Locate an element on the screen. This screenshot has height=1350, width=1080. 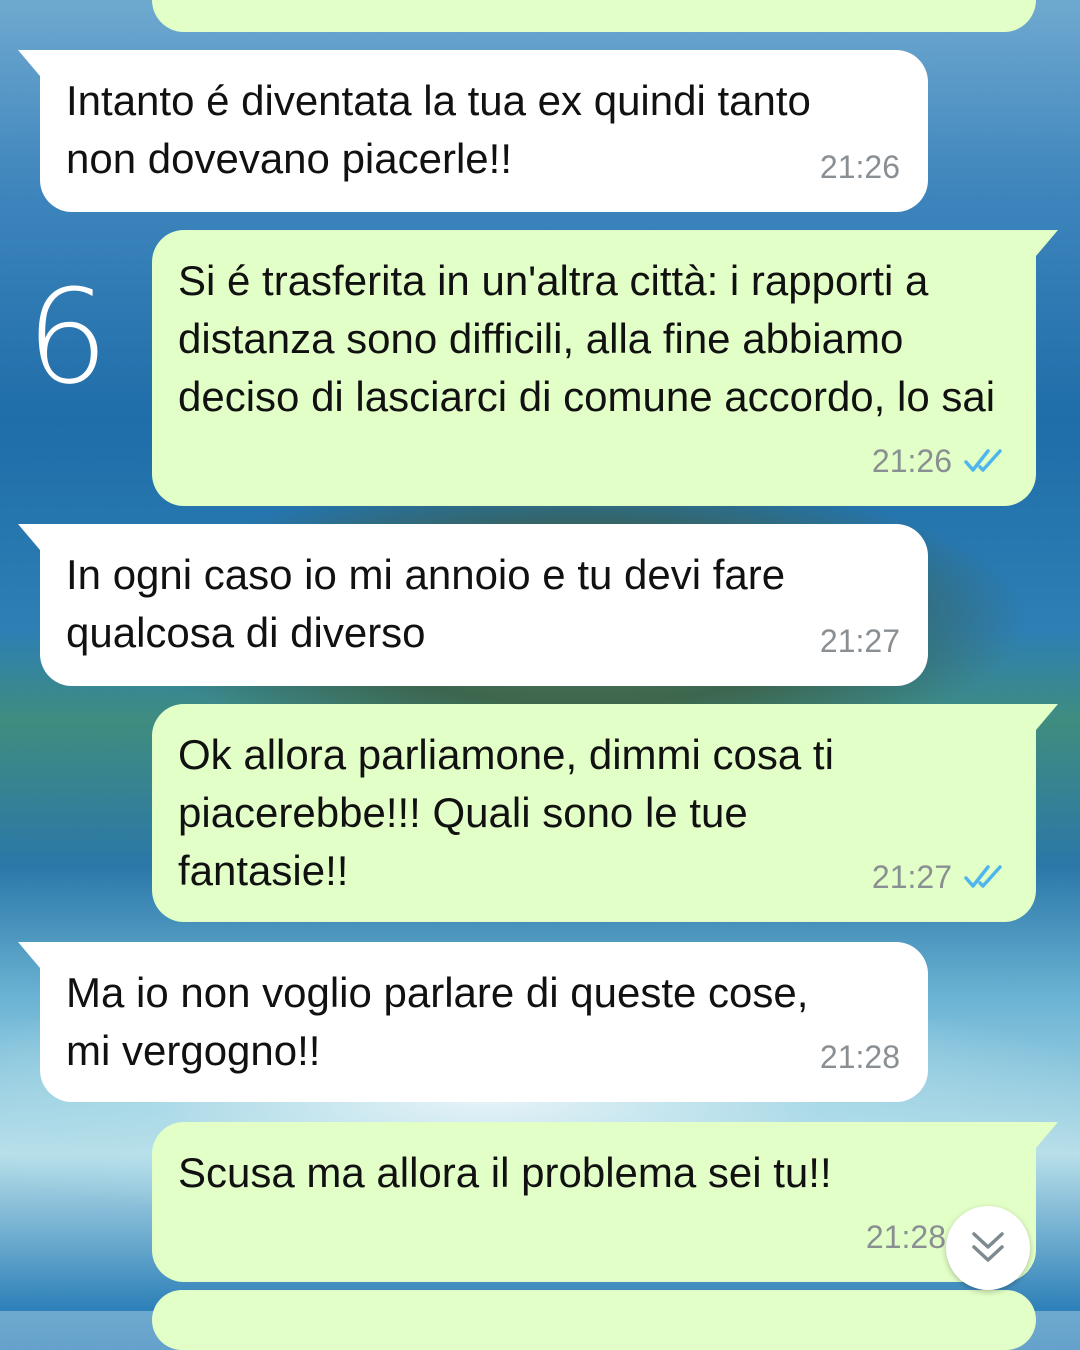
handwritten-annotation: 6 is located at coordinates (67, 337).